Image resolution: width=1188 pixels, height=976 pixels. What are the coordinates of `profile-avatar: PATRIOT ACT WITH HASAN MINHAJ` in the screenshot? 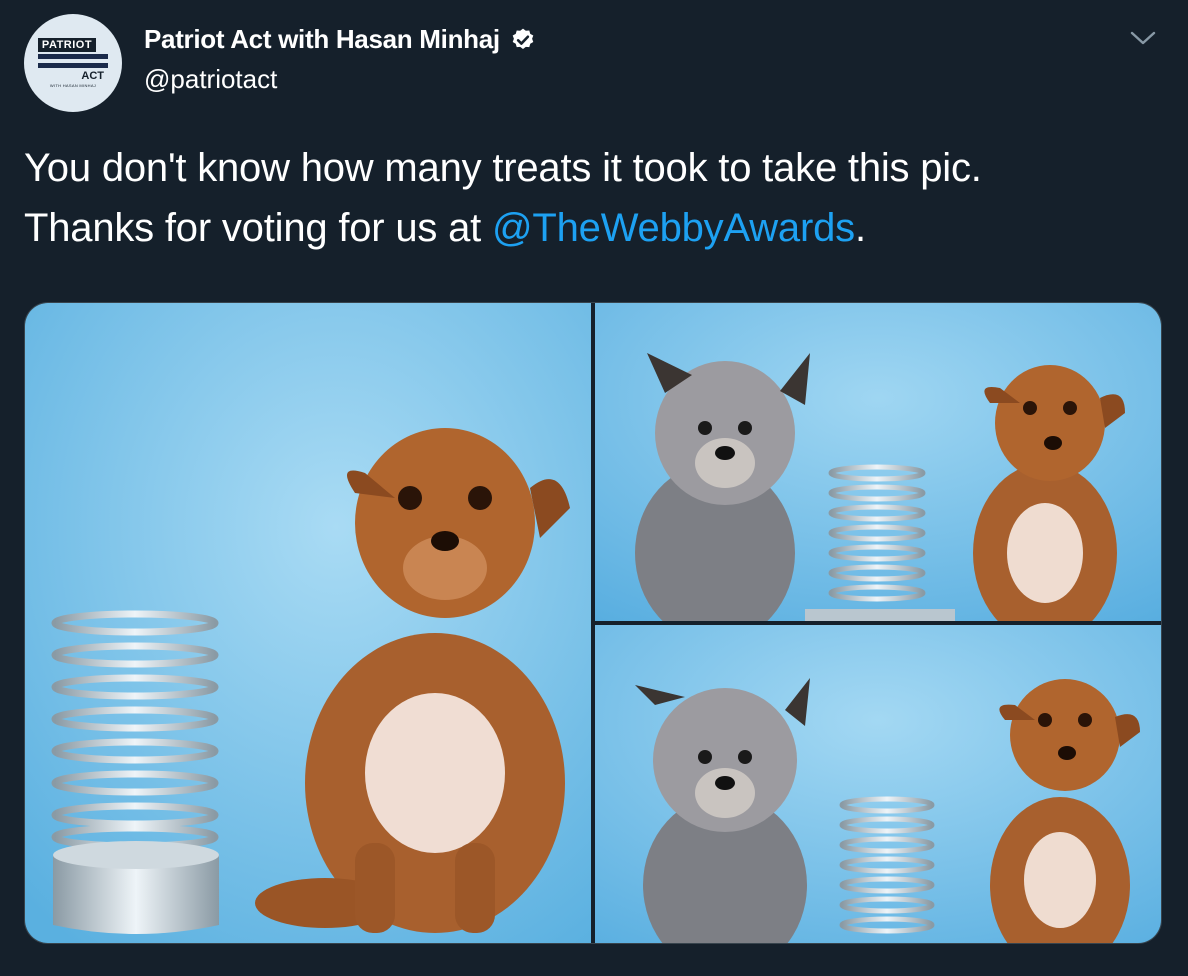 It's located at (73, 63).